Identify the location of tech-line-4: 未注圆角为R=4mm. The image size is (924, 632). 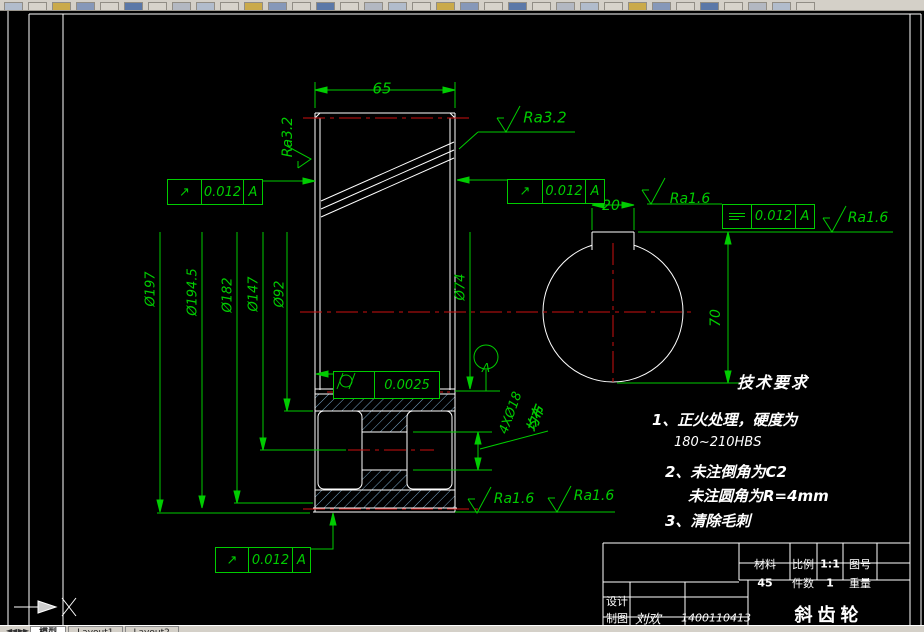
(758, 496).